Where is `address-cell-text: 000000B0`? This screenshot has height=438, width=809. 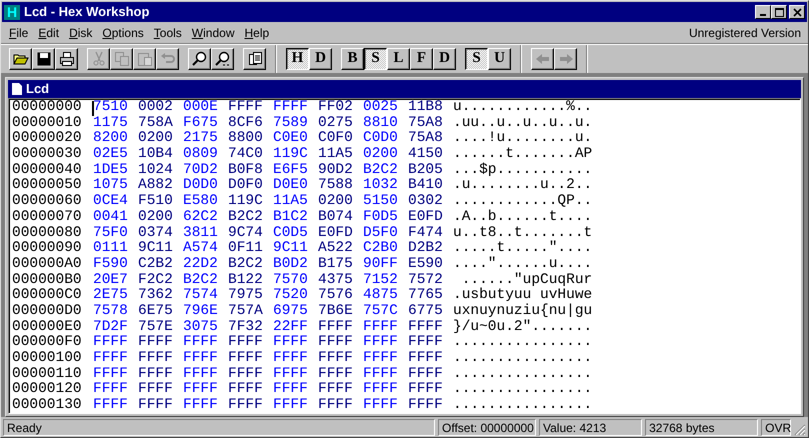
address-cell-text: 000000B0 is located at coordinates (47, 280).